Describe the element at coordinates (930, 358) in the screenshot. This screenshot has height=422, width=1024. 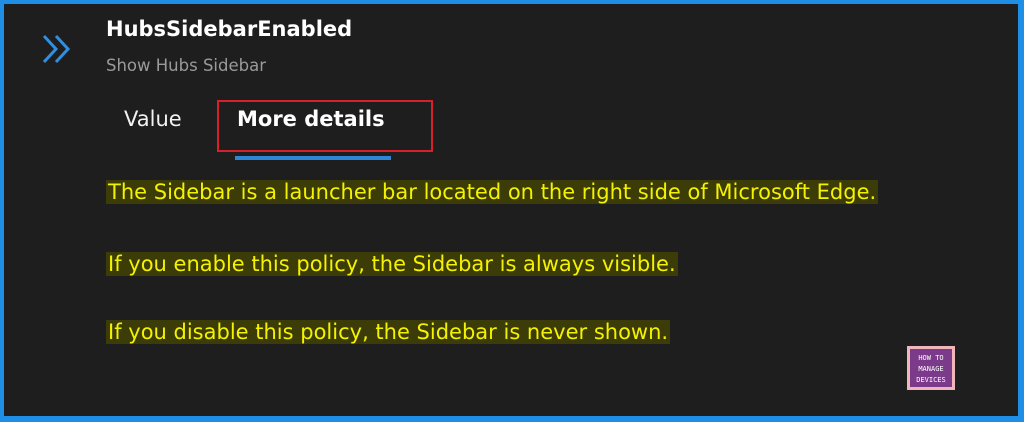
I see `svg-text: HOW TO` at that location.